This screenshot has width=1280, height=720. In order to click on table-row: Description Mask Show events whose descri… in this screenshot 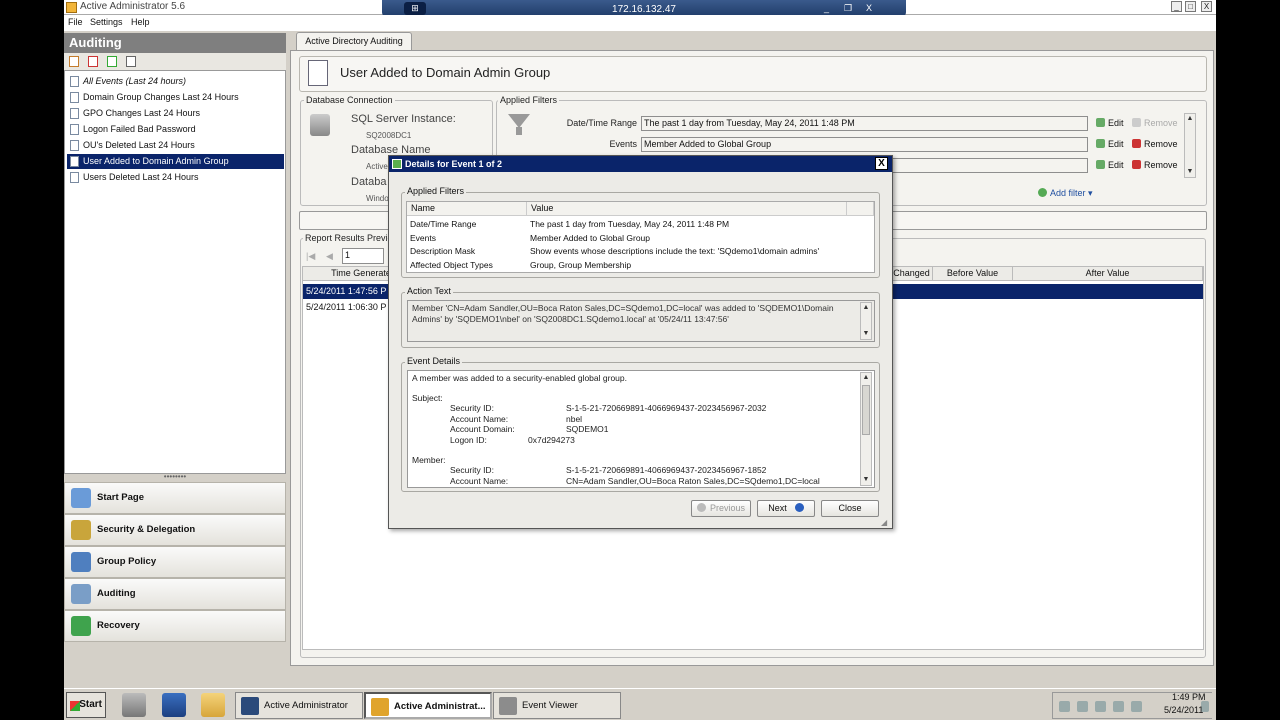, I will do `click(640, 251)`.